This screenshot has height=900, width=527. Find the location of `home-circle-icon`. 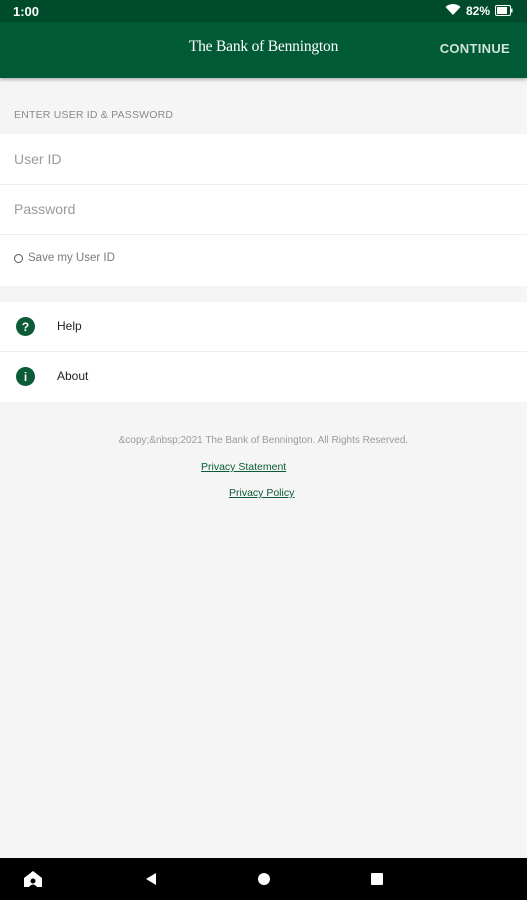

home-circle-icon is located at coordinates (264, 879).